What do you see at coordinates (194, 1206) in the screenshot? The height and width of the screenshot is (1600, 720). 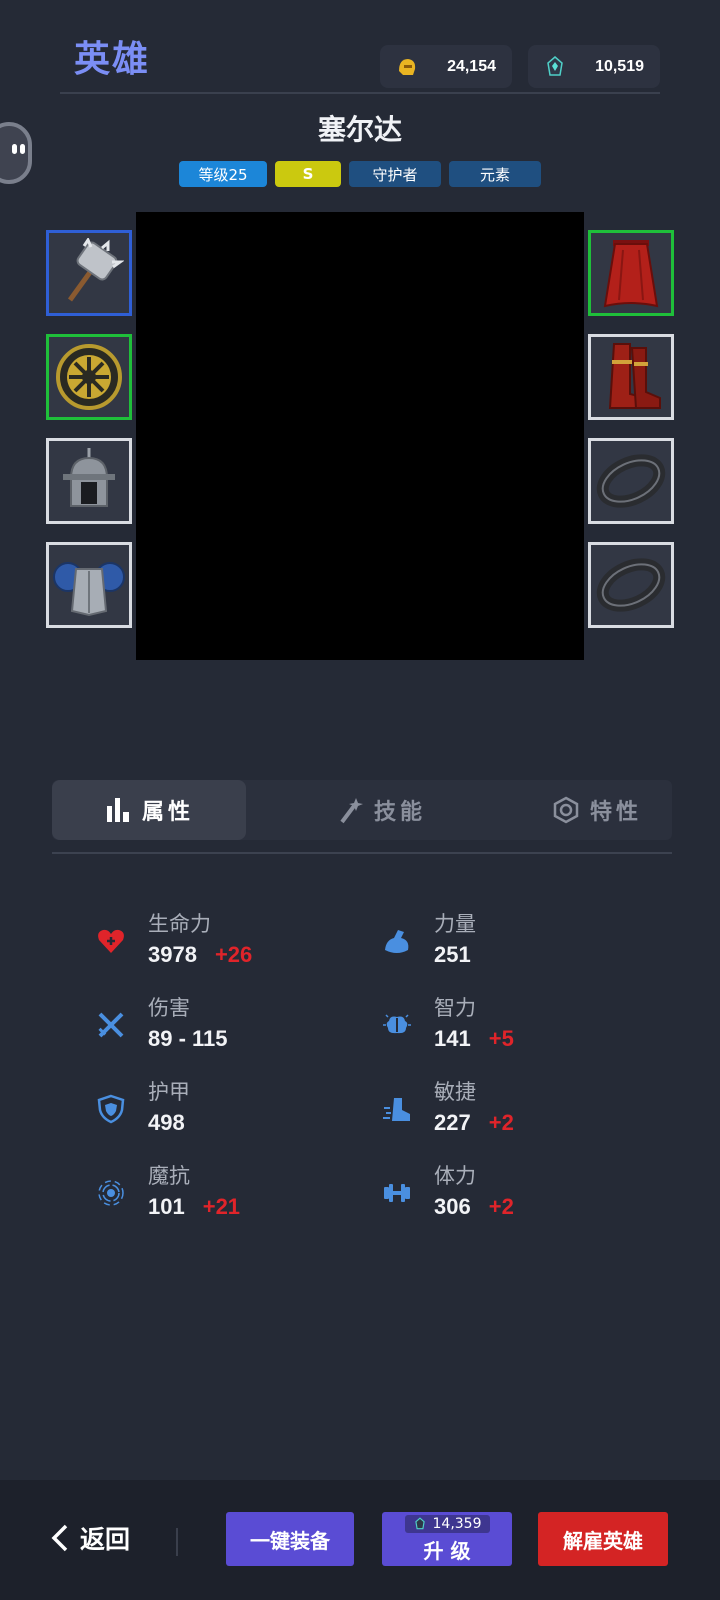 I see `stat-magic-resist-value: 101 +21` at bounding box center [194, 1206].